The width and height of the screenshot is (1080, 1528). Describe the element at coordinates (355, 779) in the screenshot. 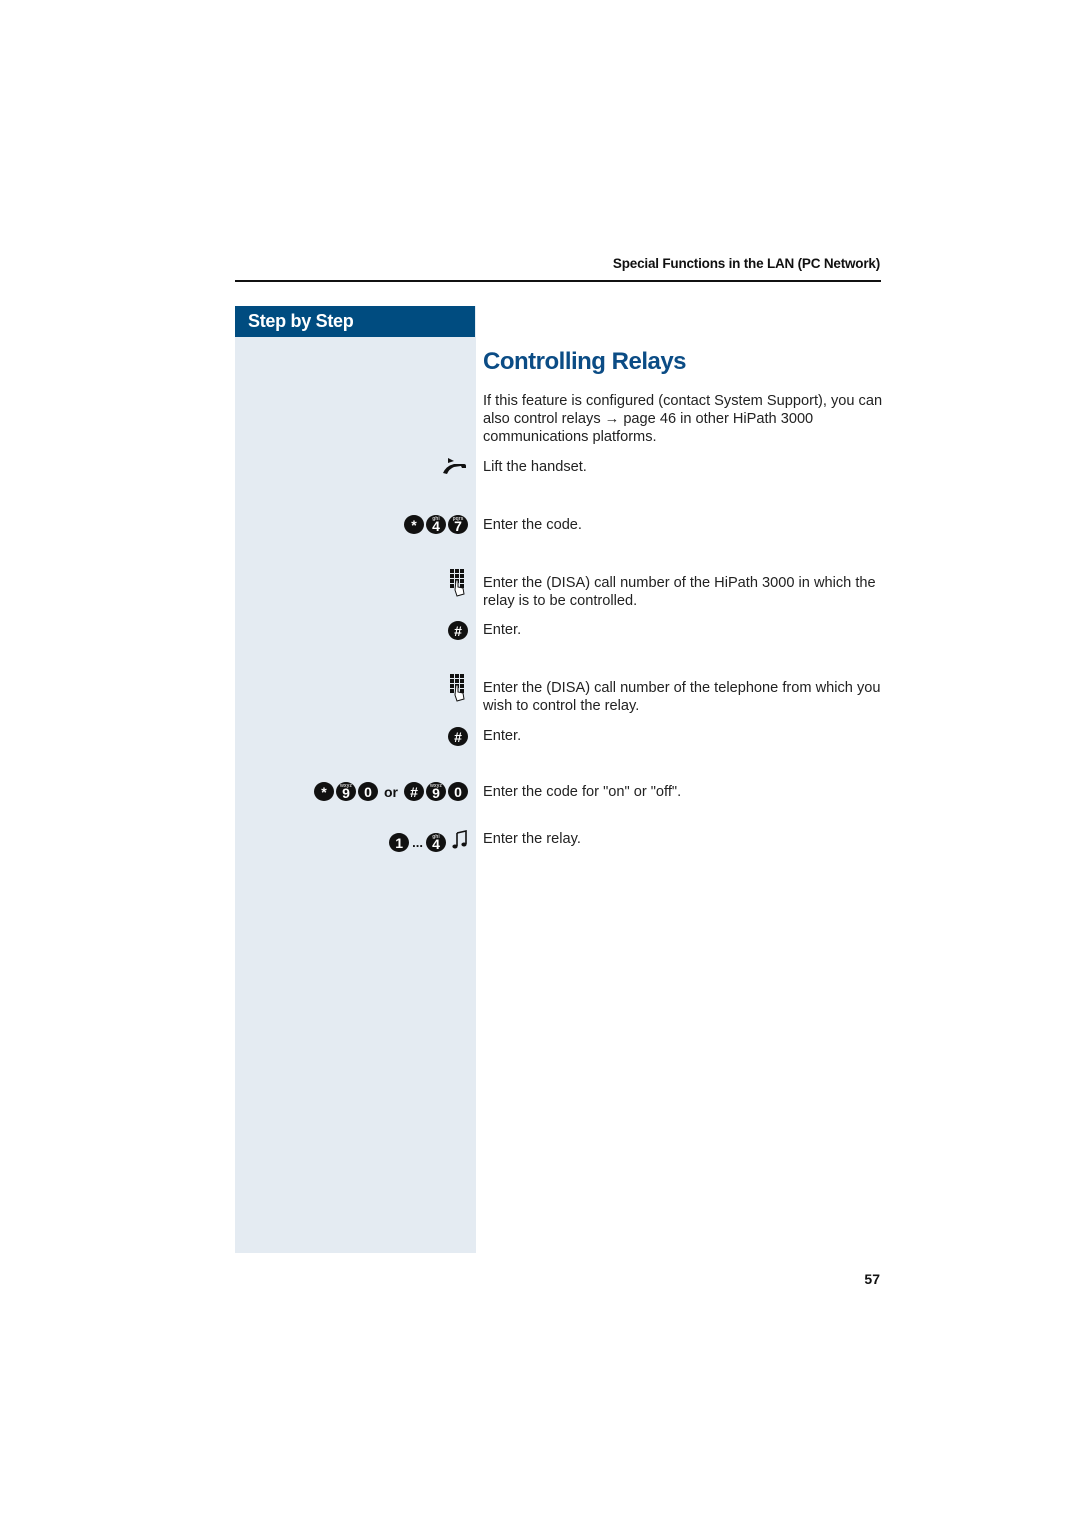

I see `step-by-step-panel` at that location.